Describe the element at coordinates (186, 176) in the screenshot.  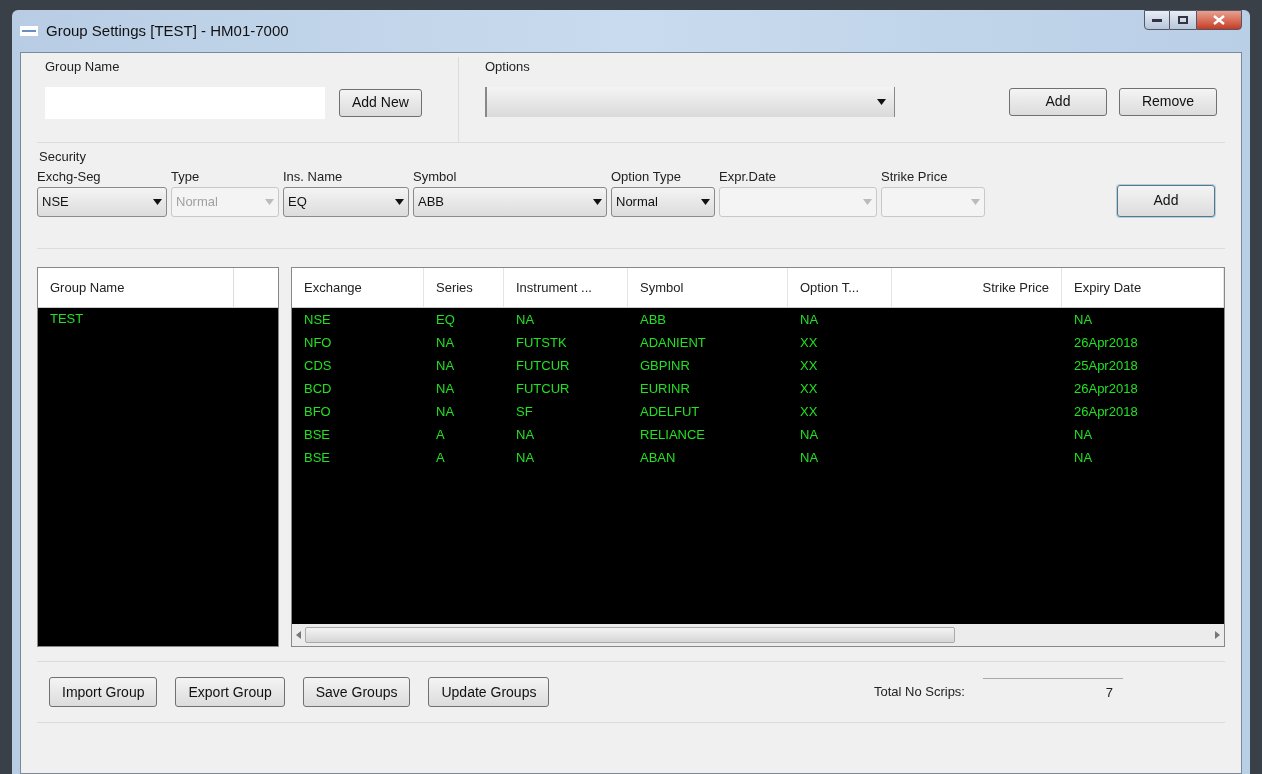
I see `field-label: Type` at that location.